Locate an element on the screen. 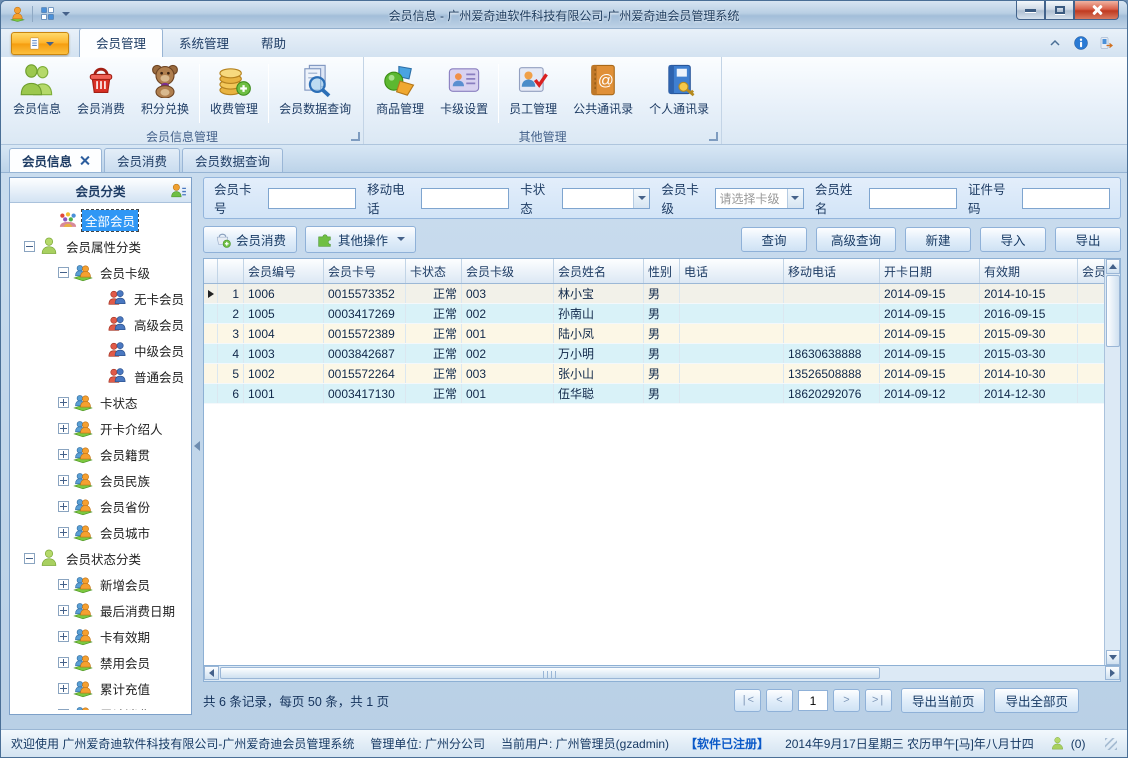 This screenshot has height=758, width=1128. ribbon-button-personal-contacts: 个人通讯录 is located at coordinates (679, 89).